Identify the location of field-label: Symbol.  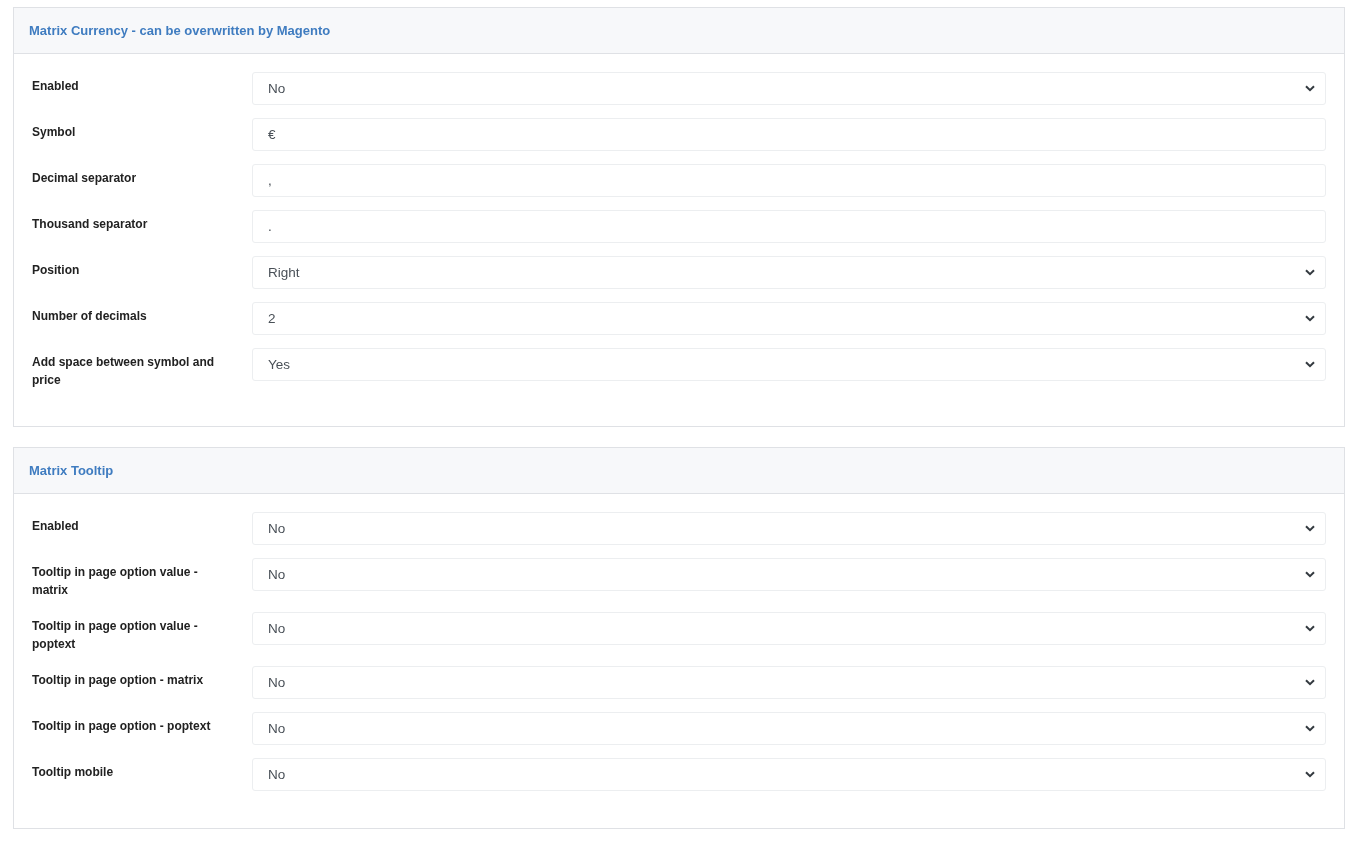
(54, 132).